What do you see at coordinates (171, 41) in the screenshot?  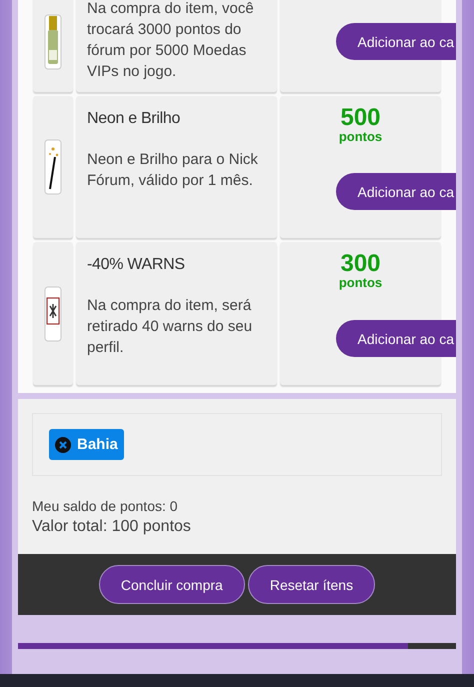 I see `item-description: Na compra do item, você trocará 3000 pontos do fórum por 5000 Moedas VIPs no jogo.` at bounding box center [171, 41].